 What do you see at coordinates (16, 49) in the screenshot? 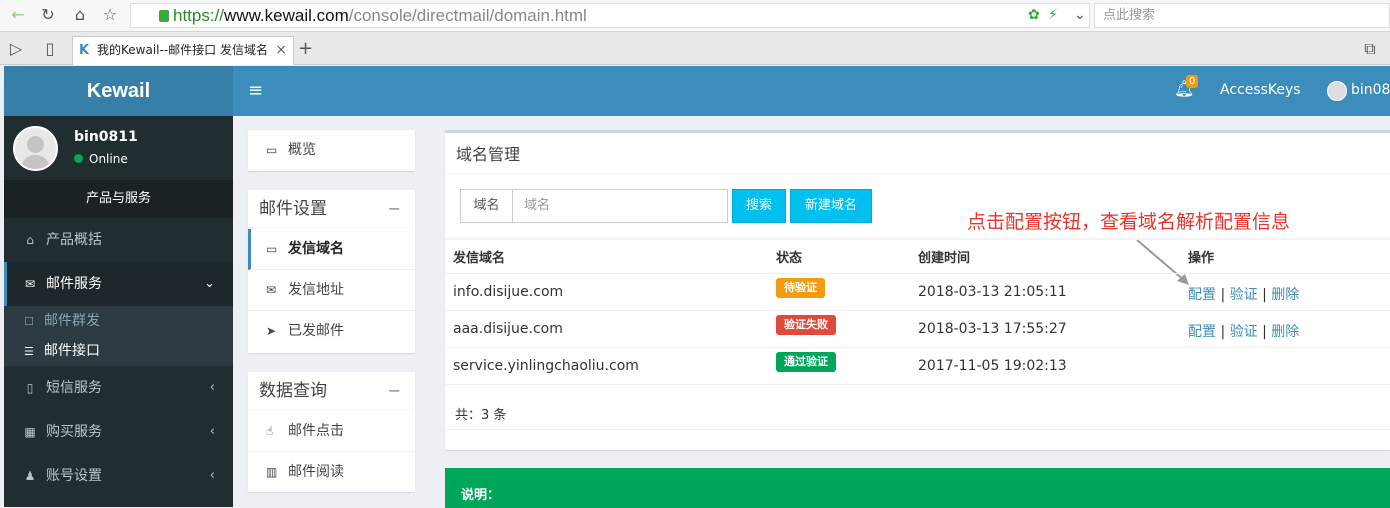
I see `sidebar-toggle-icon: ▷` at bounding box center [16, 49].